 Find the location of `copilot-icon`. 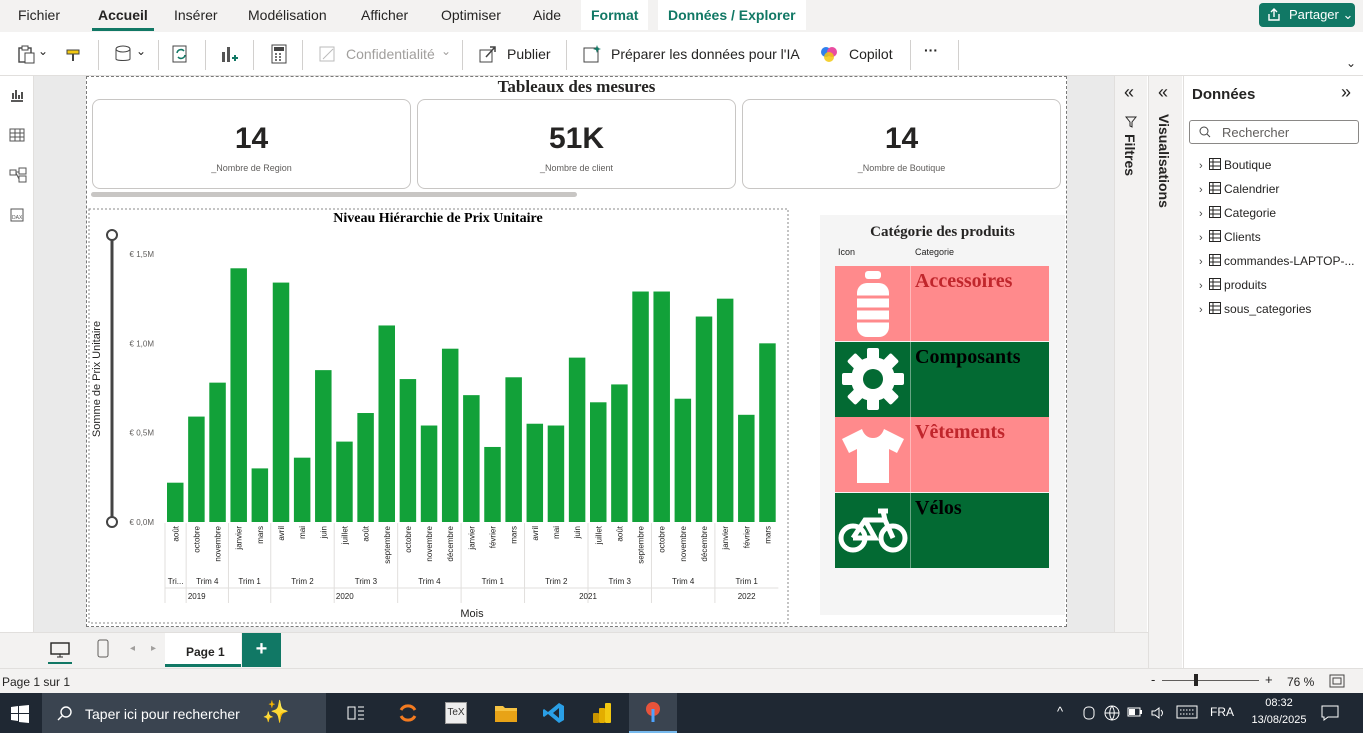

copilot-icon is located at coordinates (829, 54).